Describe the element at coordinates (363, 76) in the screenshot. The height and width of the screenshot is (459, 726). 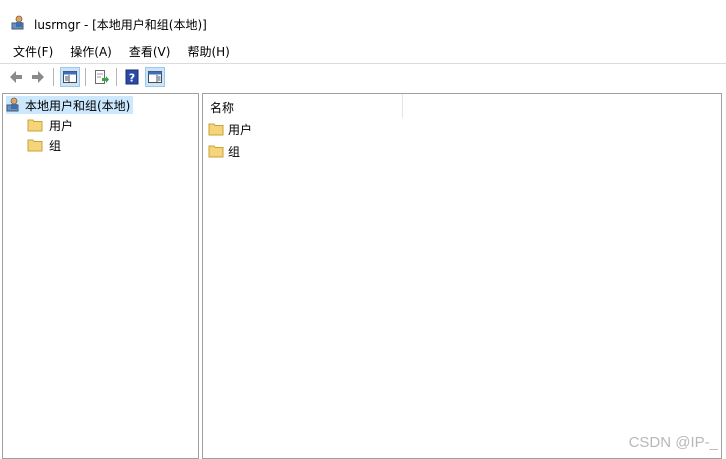
I see `toolbar: ?` at that location.